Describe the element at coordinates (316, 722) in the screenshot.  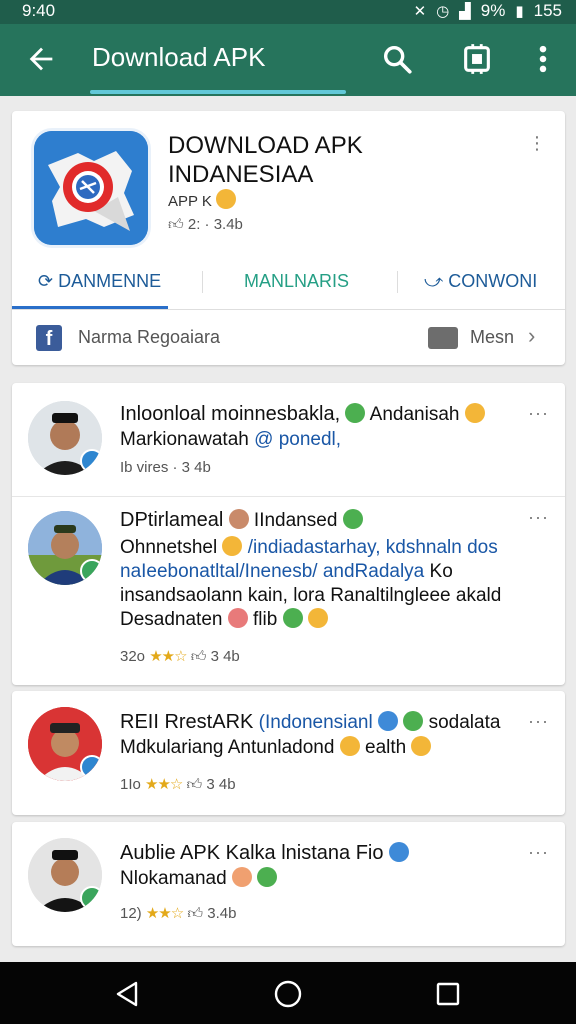
I see `post-link: (Indonensianl` at that location.